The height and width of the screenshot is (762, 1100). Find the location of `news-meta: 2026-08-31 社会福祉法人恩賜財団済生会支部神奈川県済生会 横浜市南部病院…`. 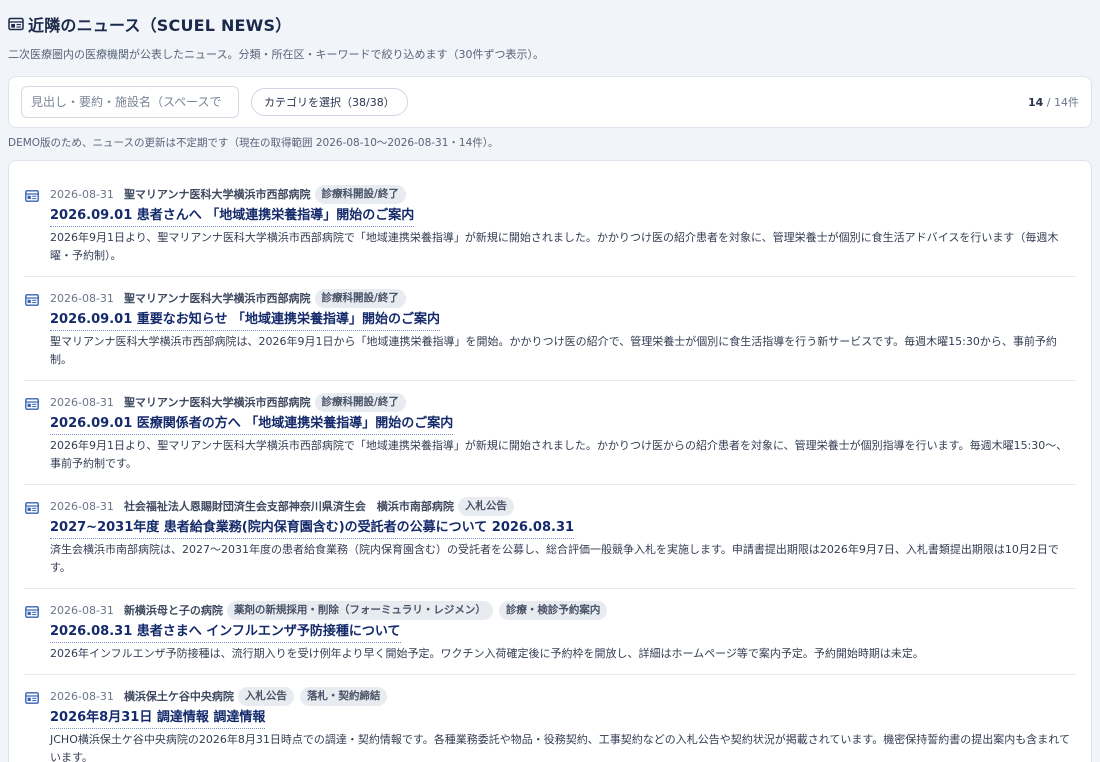

news-meta: 2026-08-31 社会福祉法人恩賜財団済生会支部神奈川県済生会 横浜市南部病院… is located at coordinates (563, 506).